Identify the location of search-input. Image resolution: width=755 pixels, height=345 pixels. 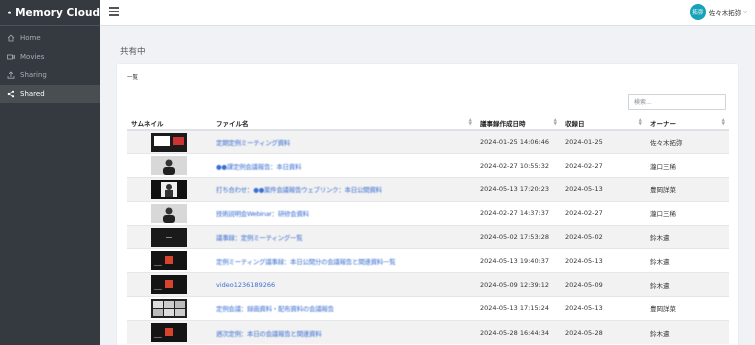
(677, 102).